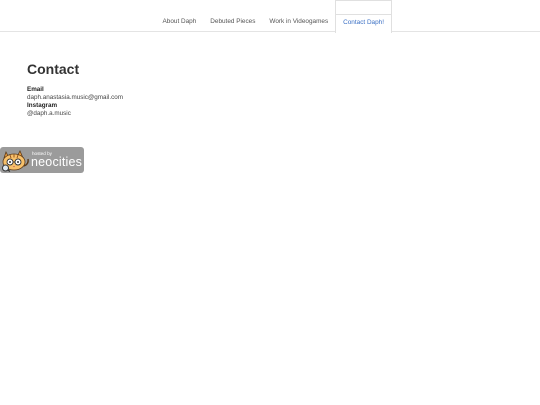  What do you see at coordinates (299, 21) in the screenshot?
I see `nav-item-label: Work in Videogames` at bounding box center [299, 21].